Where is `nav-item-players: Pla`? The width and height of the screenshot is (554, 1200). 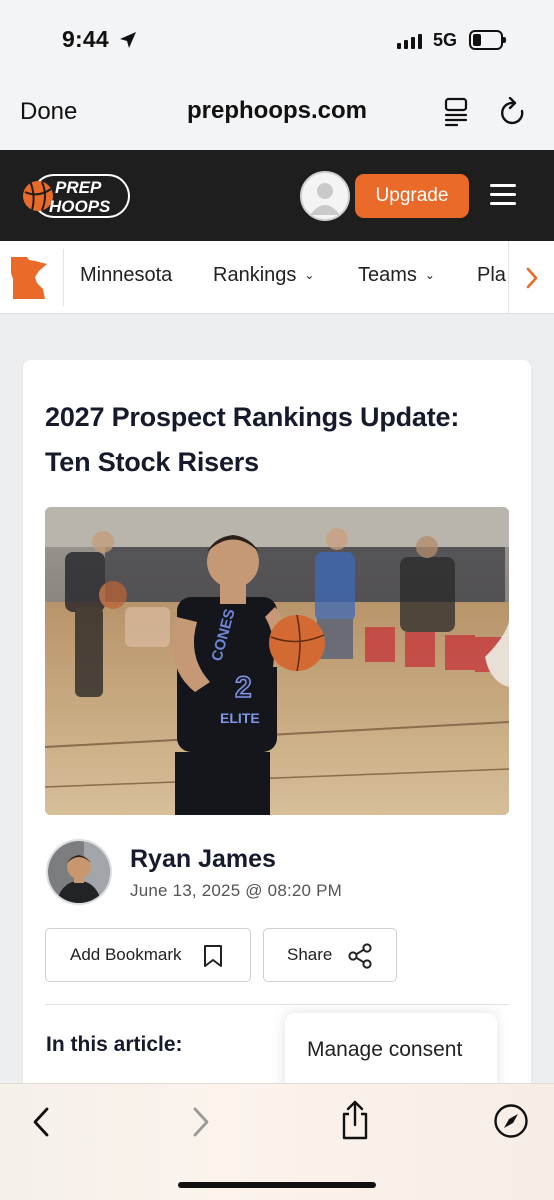
nav-item-players: Pla is located at coordinates (491, 275).